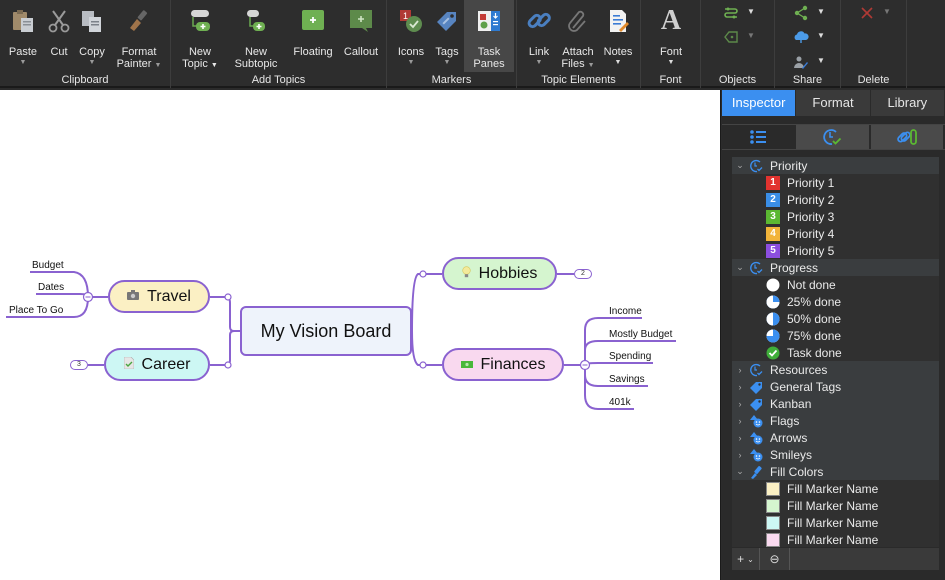  I want to click on new-topic-button: New Topic ▼, so click(200, 36).